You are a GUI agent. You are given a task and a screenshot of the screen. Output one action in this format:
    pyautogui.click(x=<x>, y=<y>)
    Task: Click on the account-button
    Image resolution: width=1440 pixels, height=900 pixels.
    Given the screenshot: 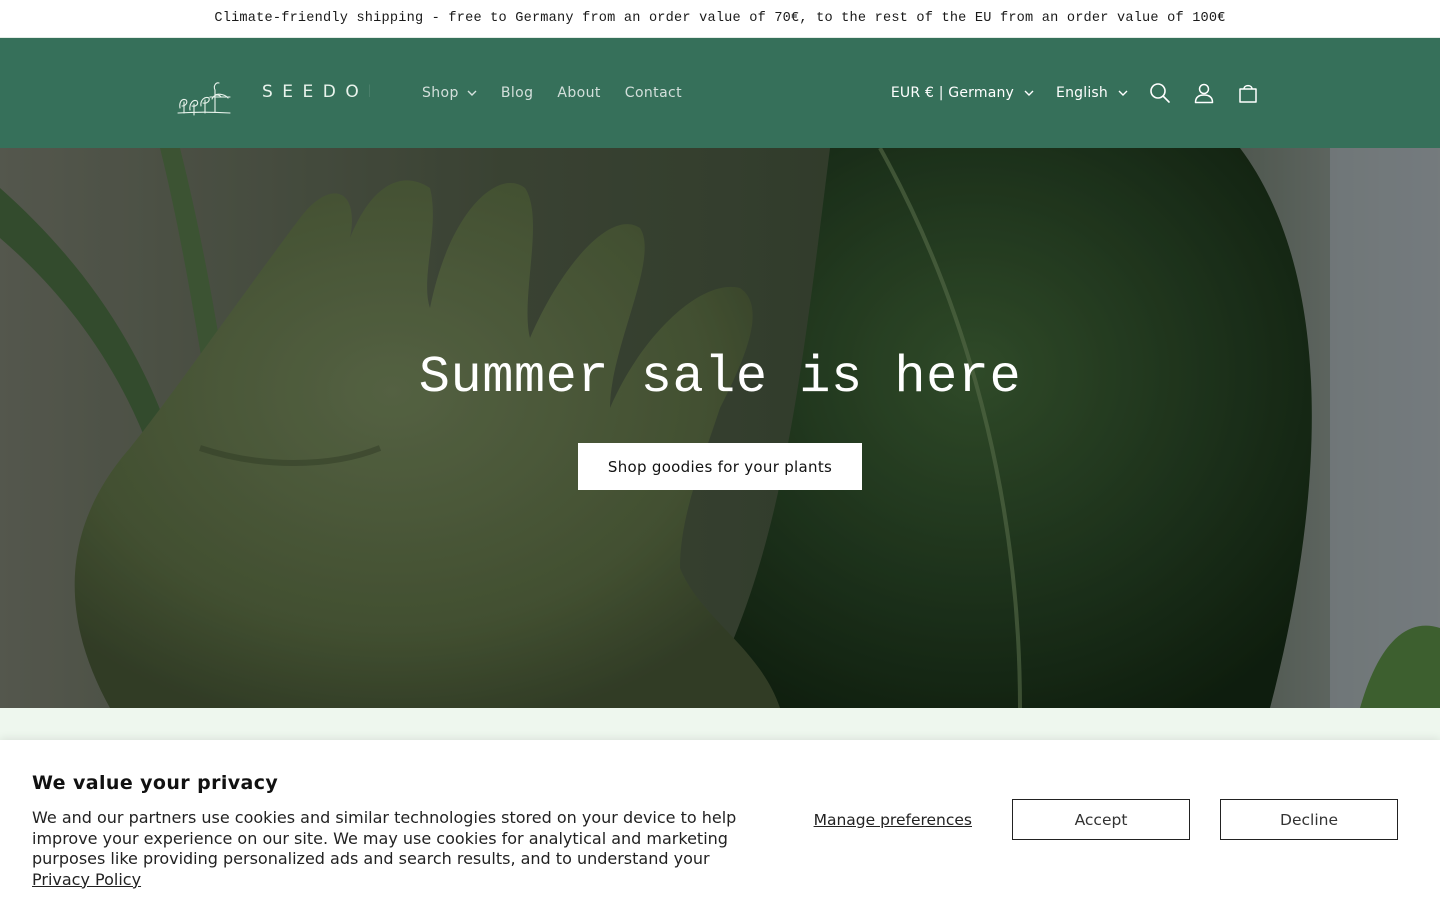 What is the action you would take?
    pyautogui.click(x=1204, y=93)
    